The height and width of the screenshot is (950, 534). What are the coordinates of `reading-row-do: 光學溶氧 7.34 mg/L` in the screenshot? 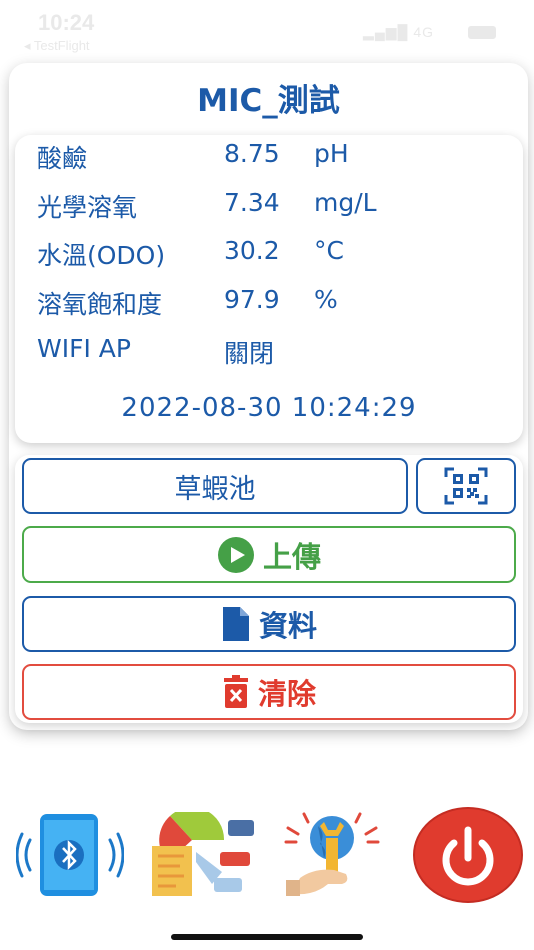 It's located at (269, 208).